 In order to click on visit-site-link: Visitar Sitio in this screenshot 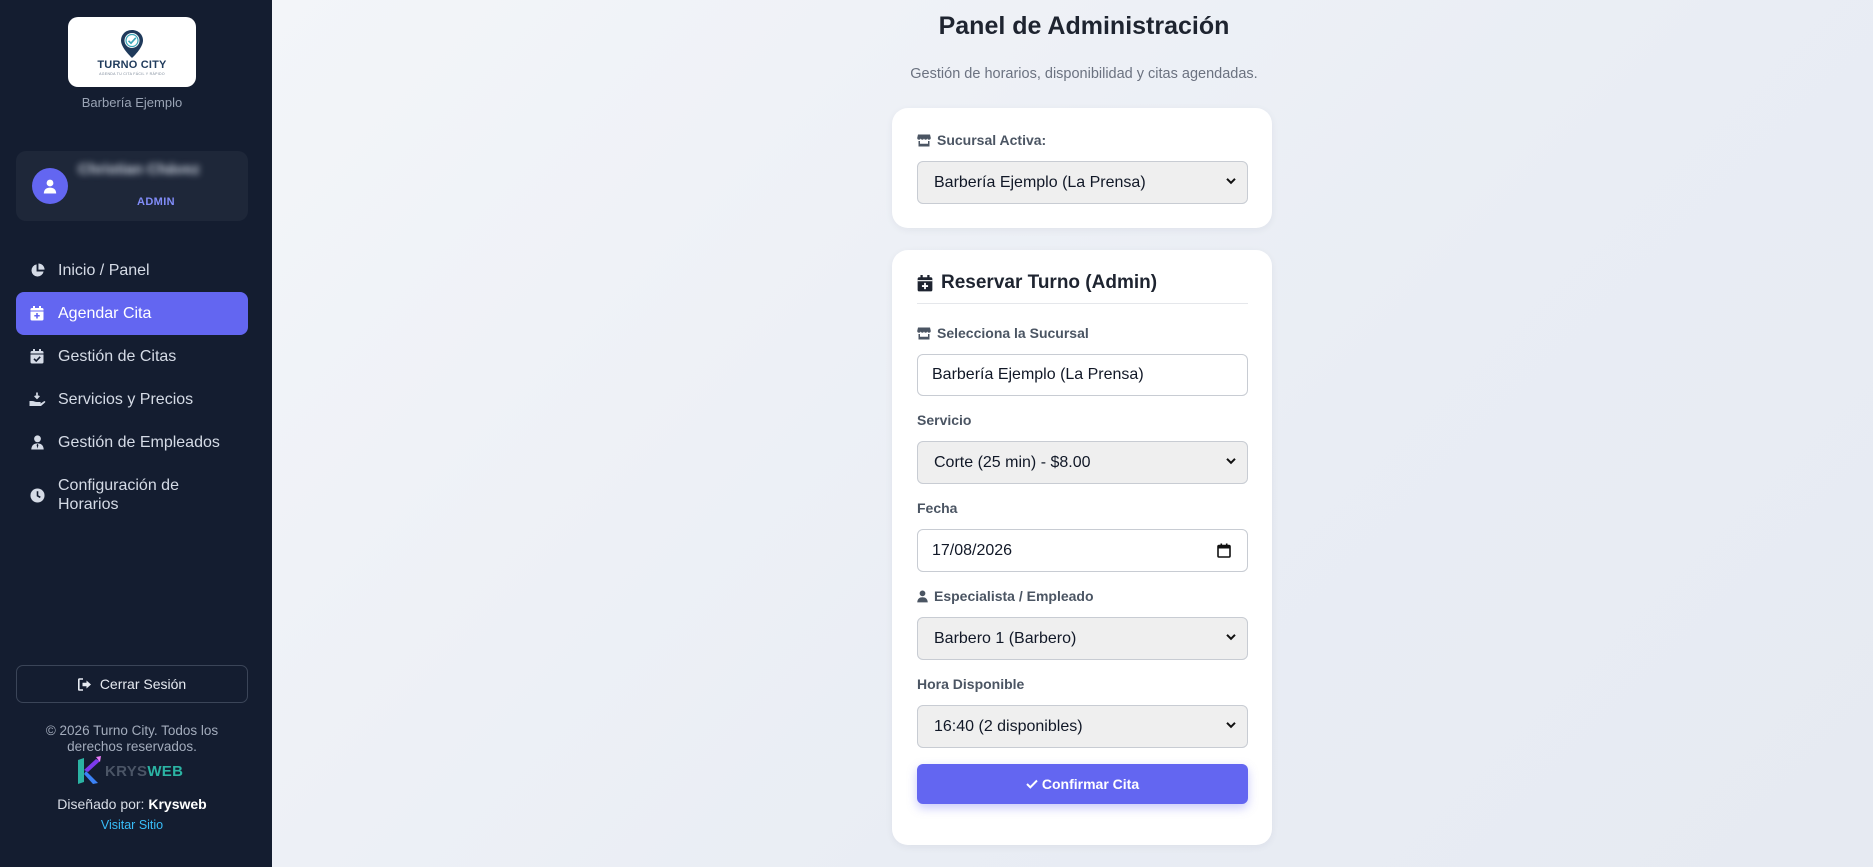, I will do `click(132, 825)`.